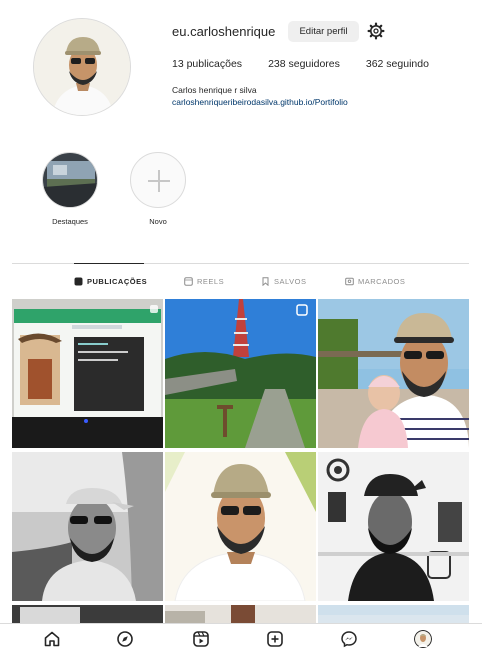  Describe the element at coordinates (349, 639) in the screenshot. I see `messenger-icon` at that location.